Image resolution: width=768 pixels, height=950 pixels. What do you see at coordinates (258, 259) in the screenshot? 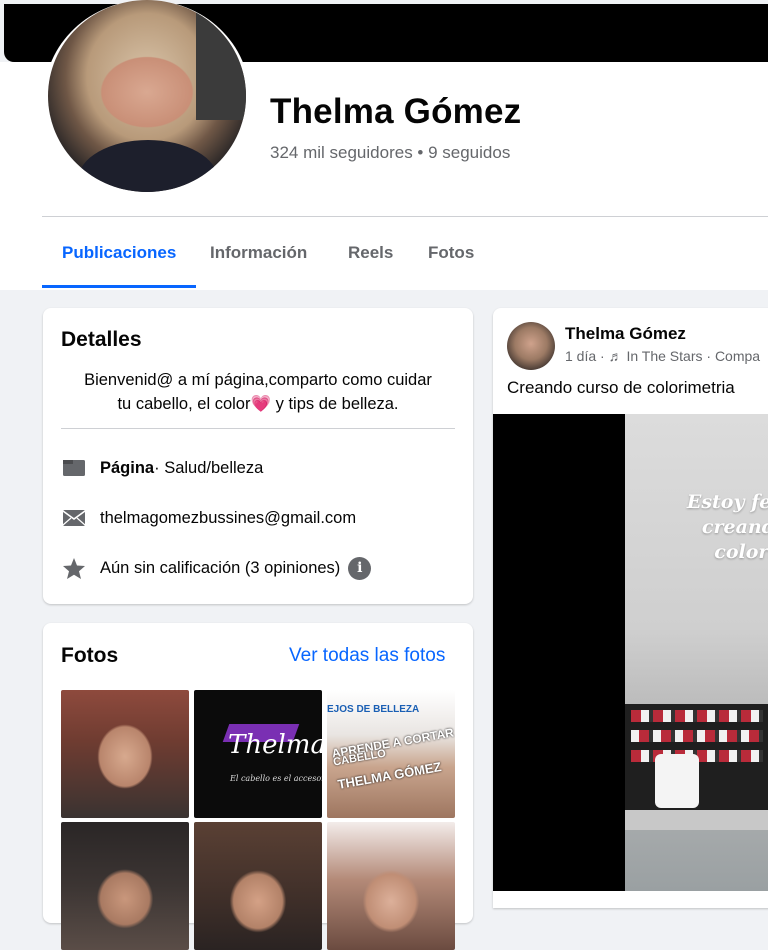
I see `tab-informacion: Información` at bounding box center [258, 259].